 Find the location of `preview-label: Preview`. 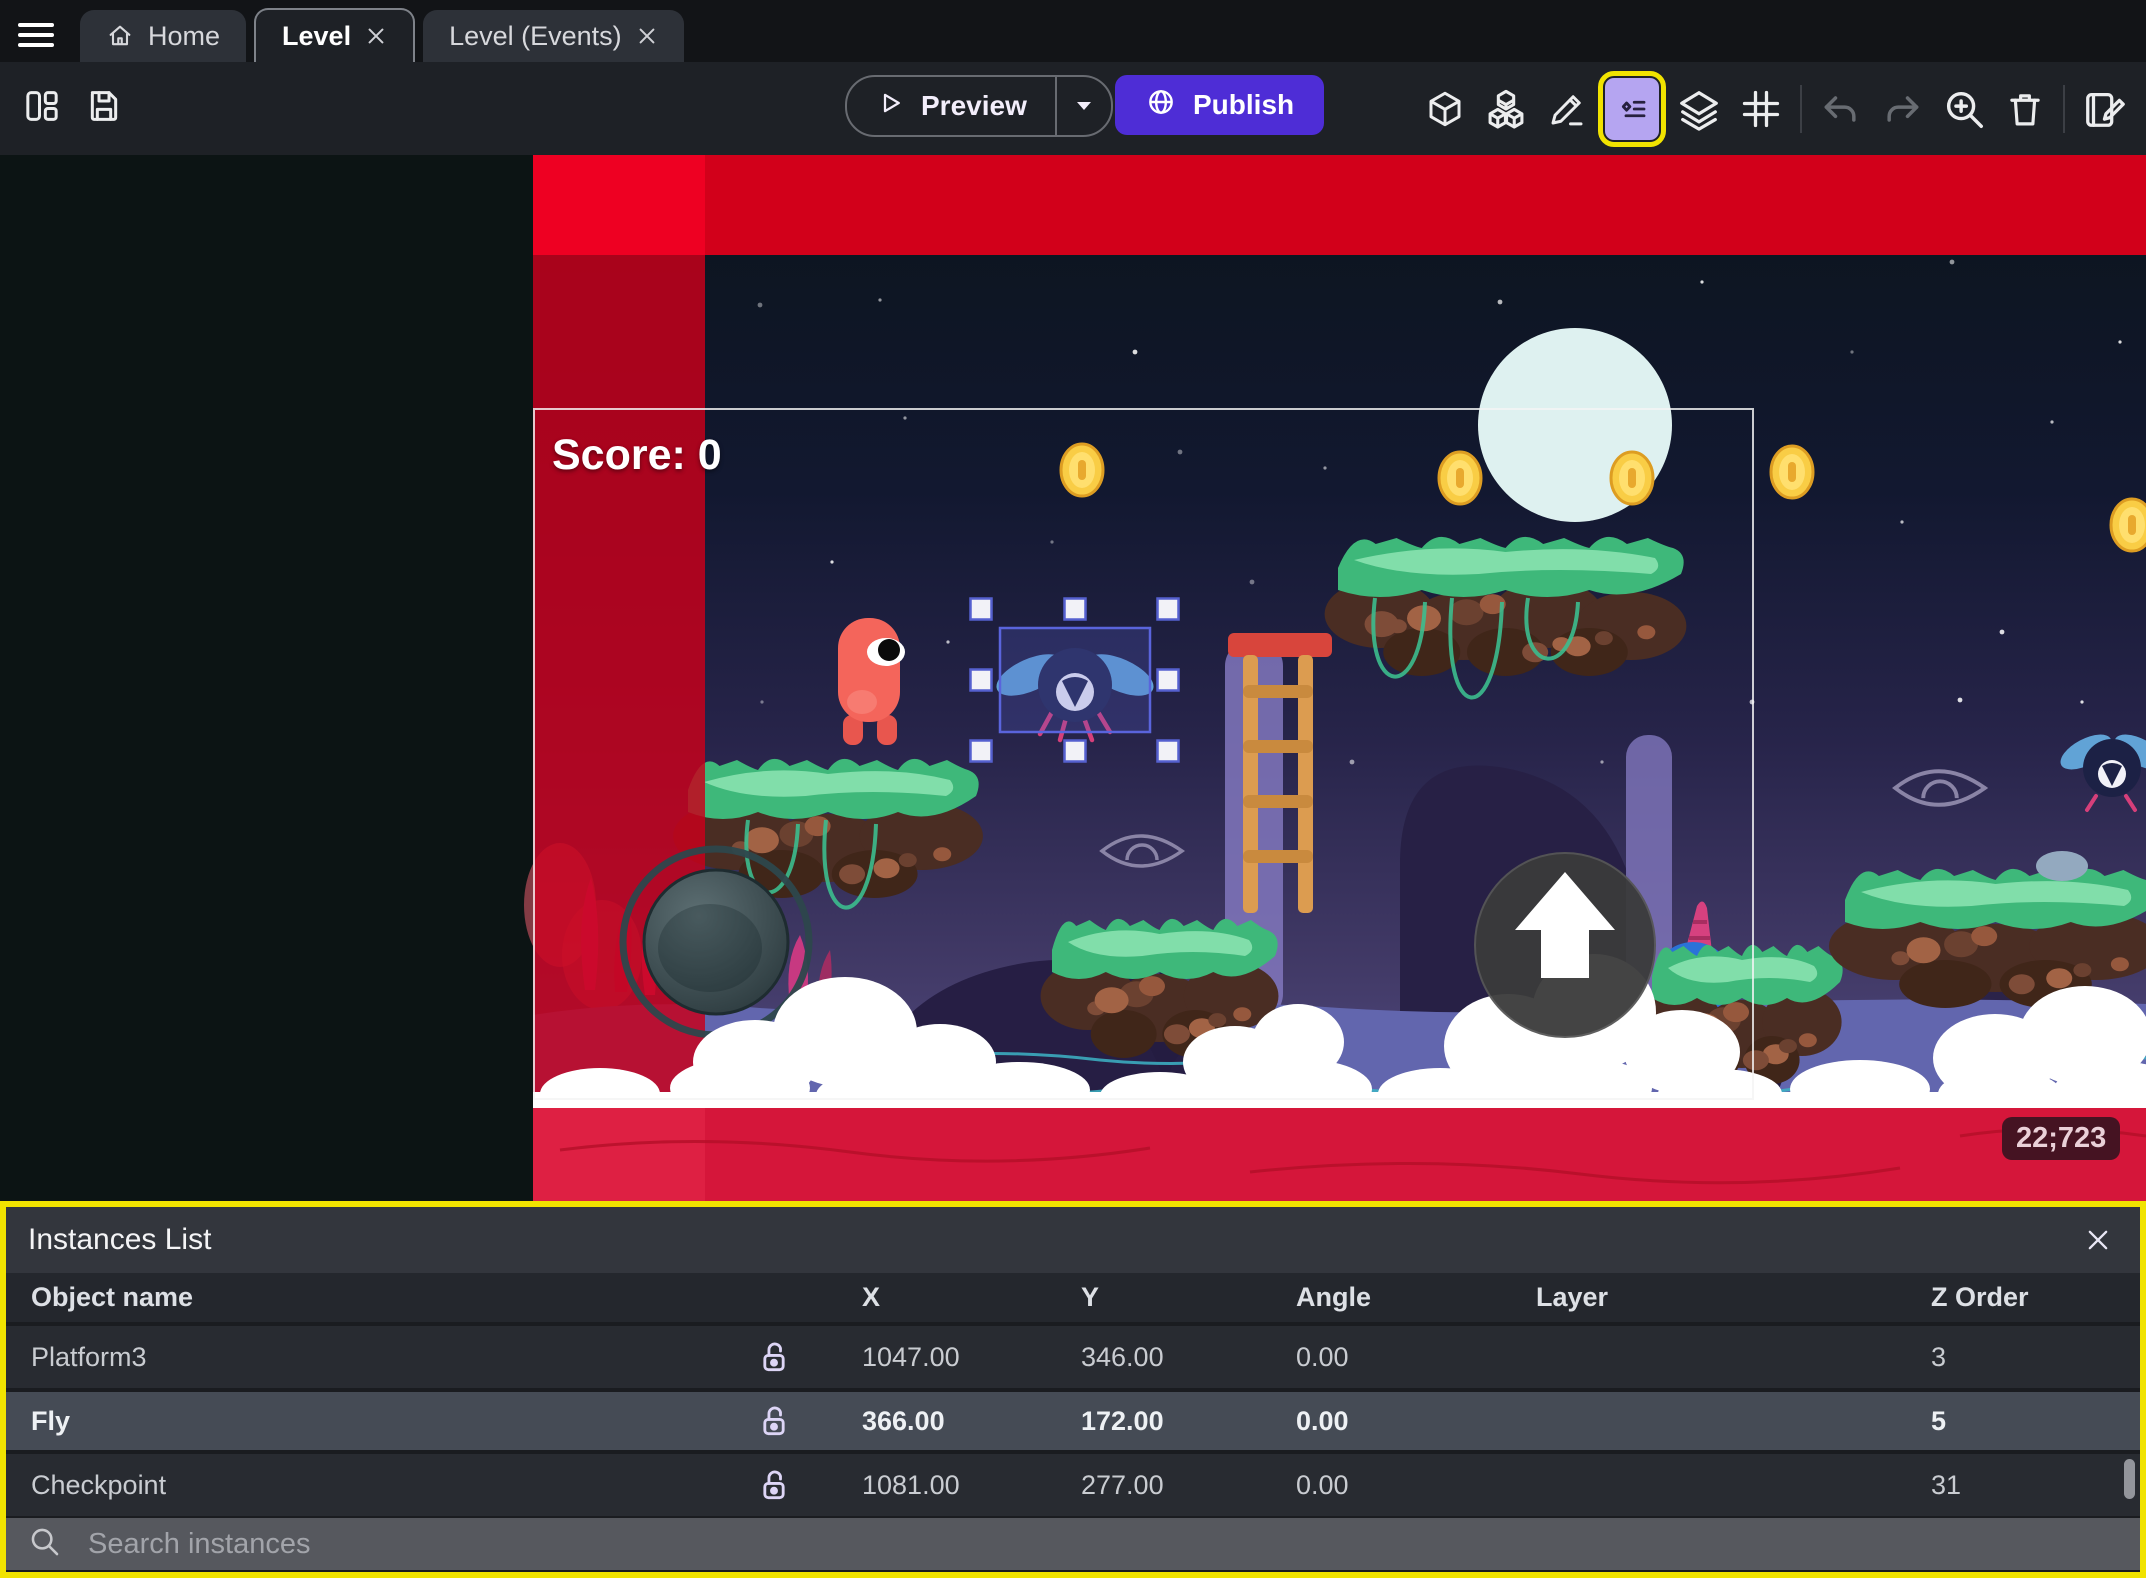

preview-label: Preview is located at coordinates (974, 105).